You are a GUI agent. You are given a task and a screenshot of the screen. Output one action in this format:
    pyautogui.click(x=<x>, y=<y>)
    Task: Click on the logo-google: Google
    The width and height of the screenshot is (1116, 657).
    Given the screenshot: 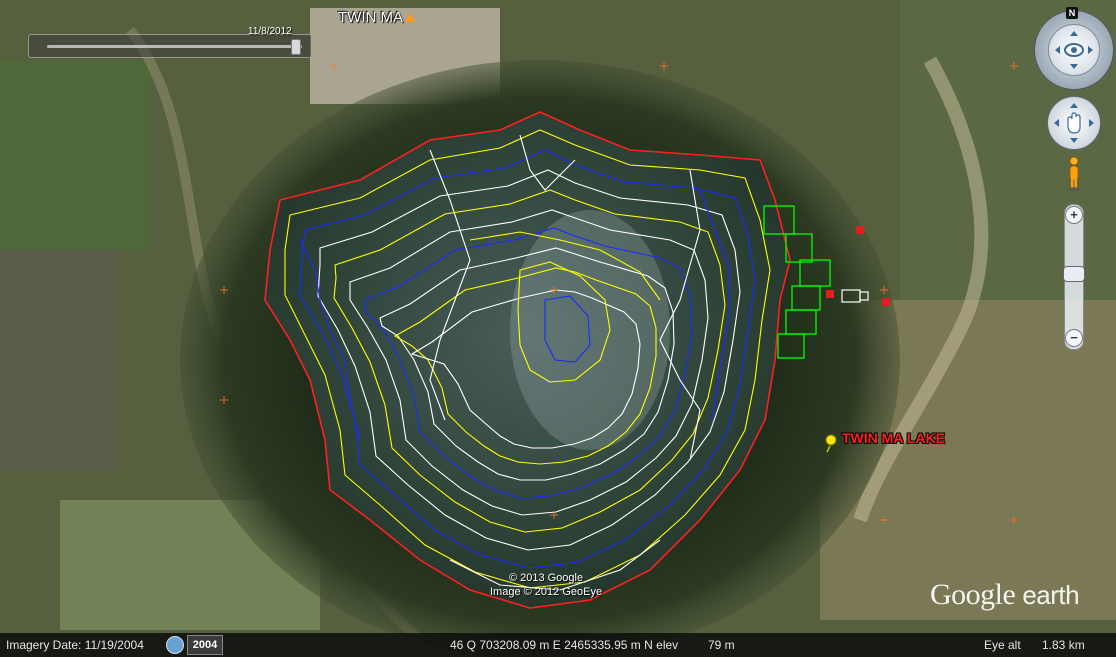 What is the action you would take?
    pyautogui.click(x=973, y=594)
    